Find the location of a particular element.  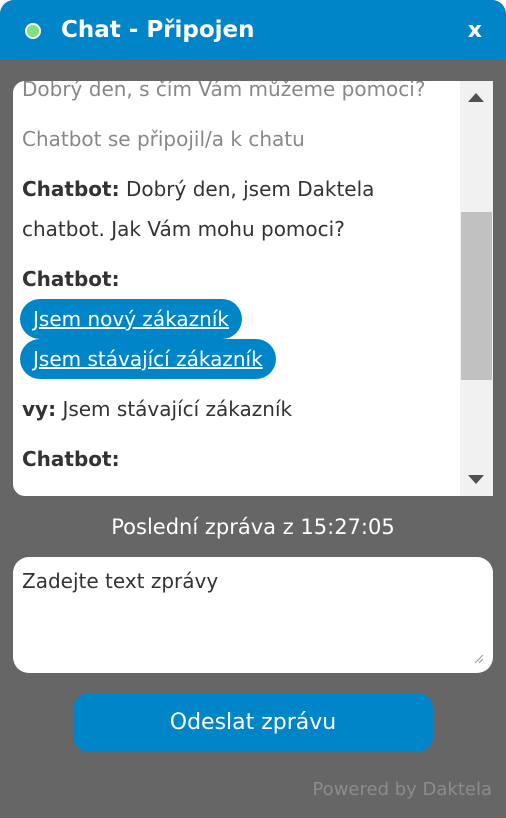

message-text: Jsem stávající zákazník is located at coordinates (177, 409).